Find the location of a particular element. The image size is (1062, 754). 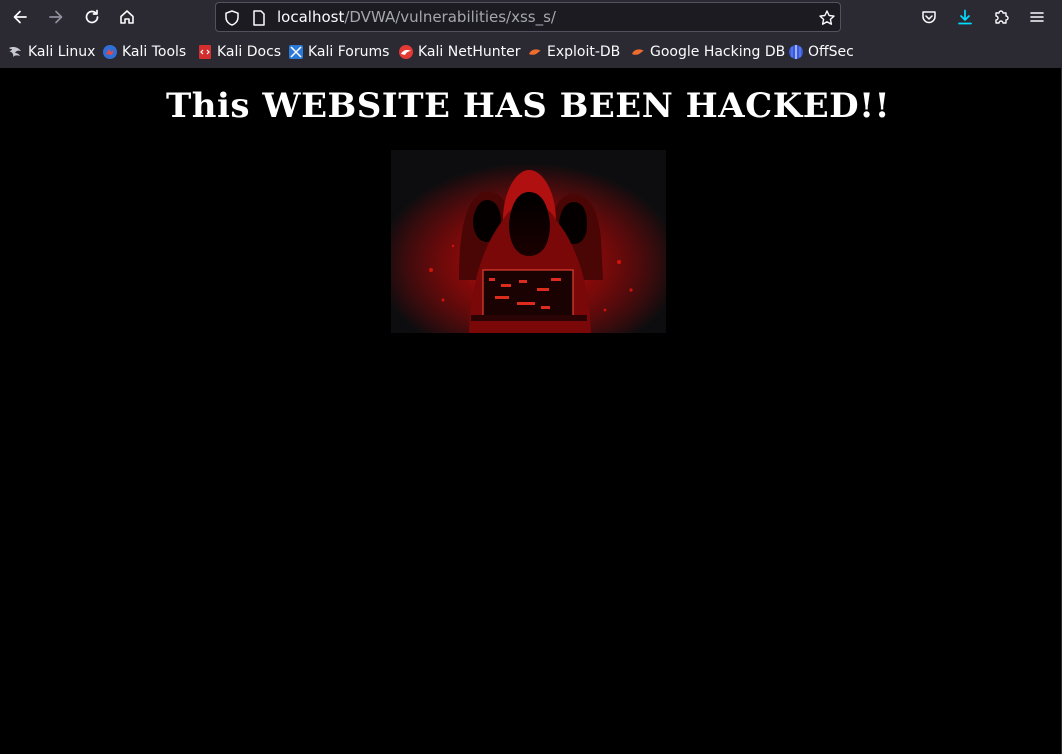

menu-button is located at coordinates (1037, 17).